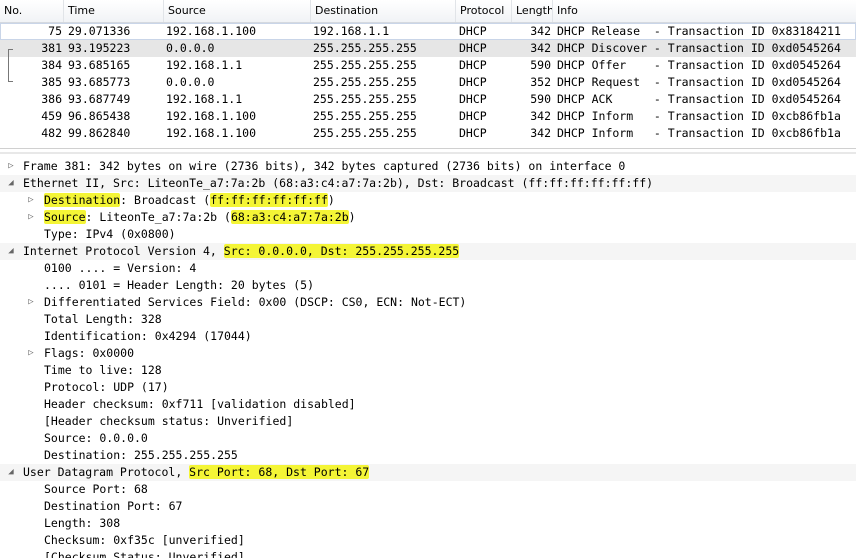  I want to click on column-header-protocol: Protocol, so click(484, 11).